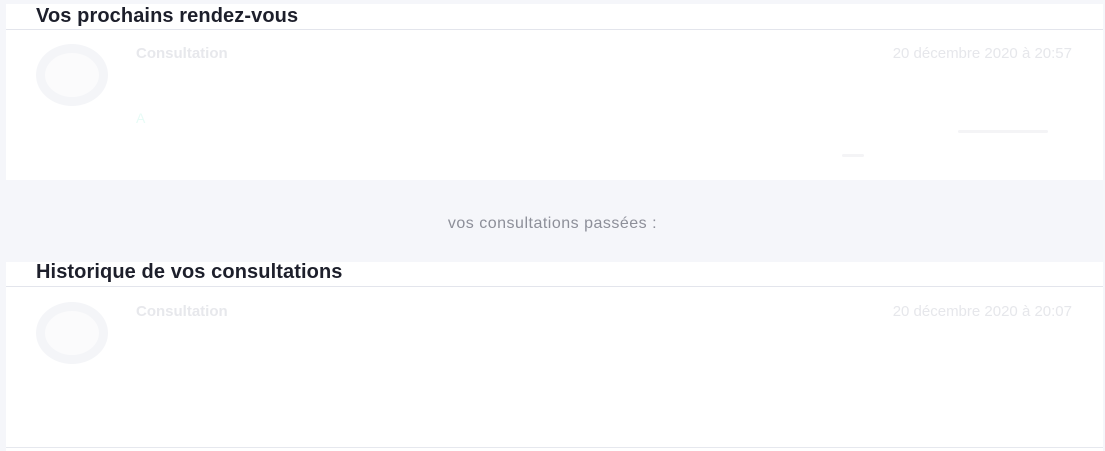 The image size is (1105, 451). What do you see at coordinates (853, 155) in the screenshot?
I see `faint-placeholder-mark` at bounding box center [853, 155].